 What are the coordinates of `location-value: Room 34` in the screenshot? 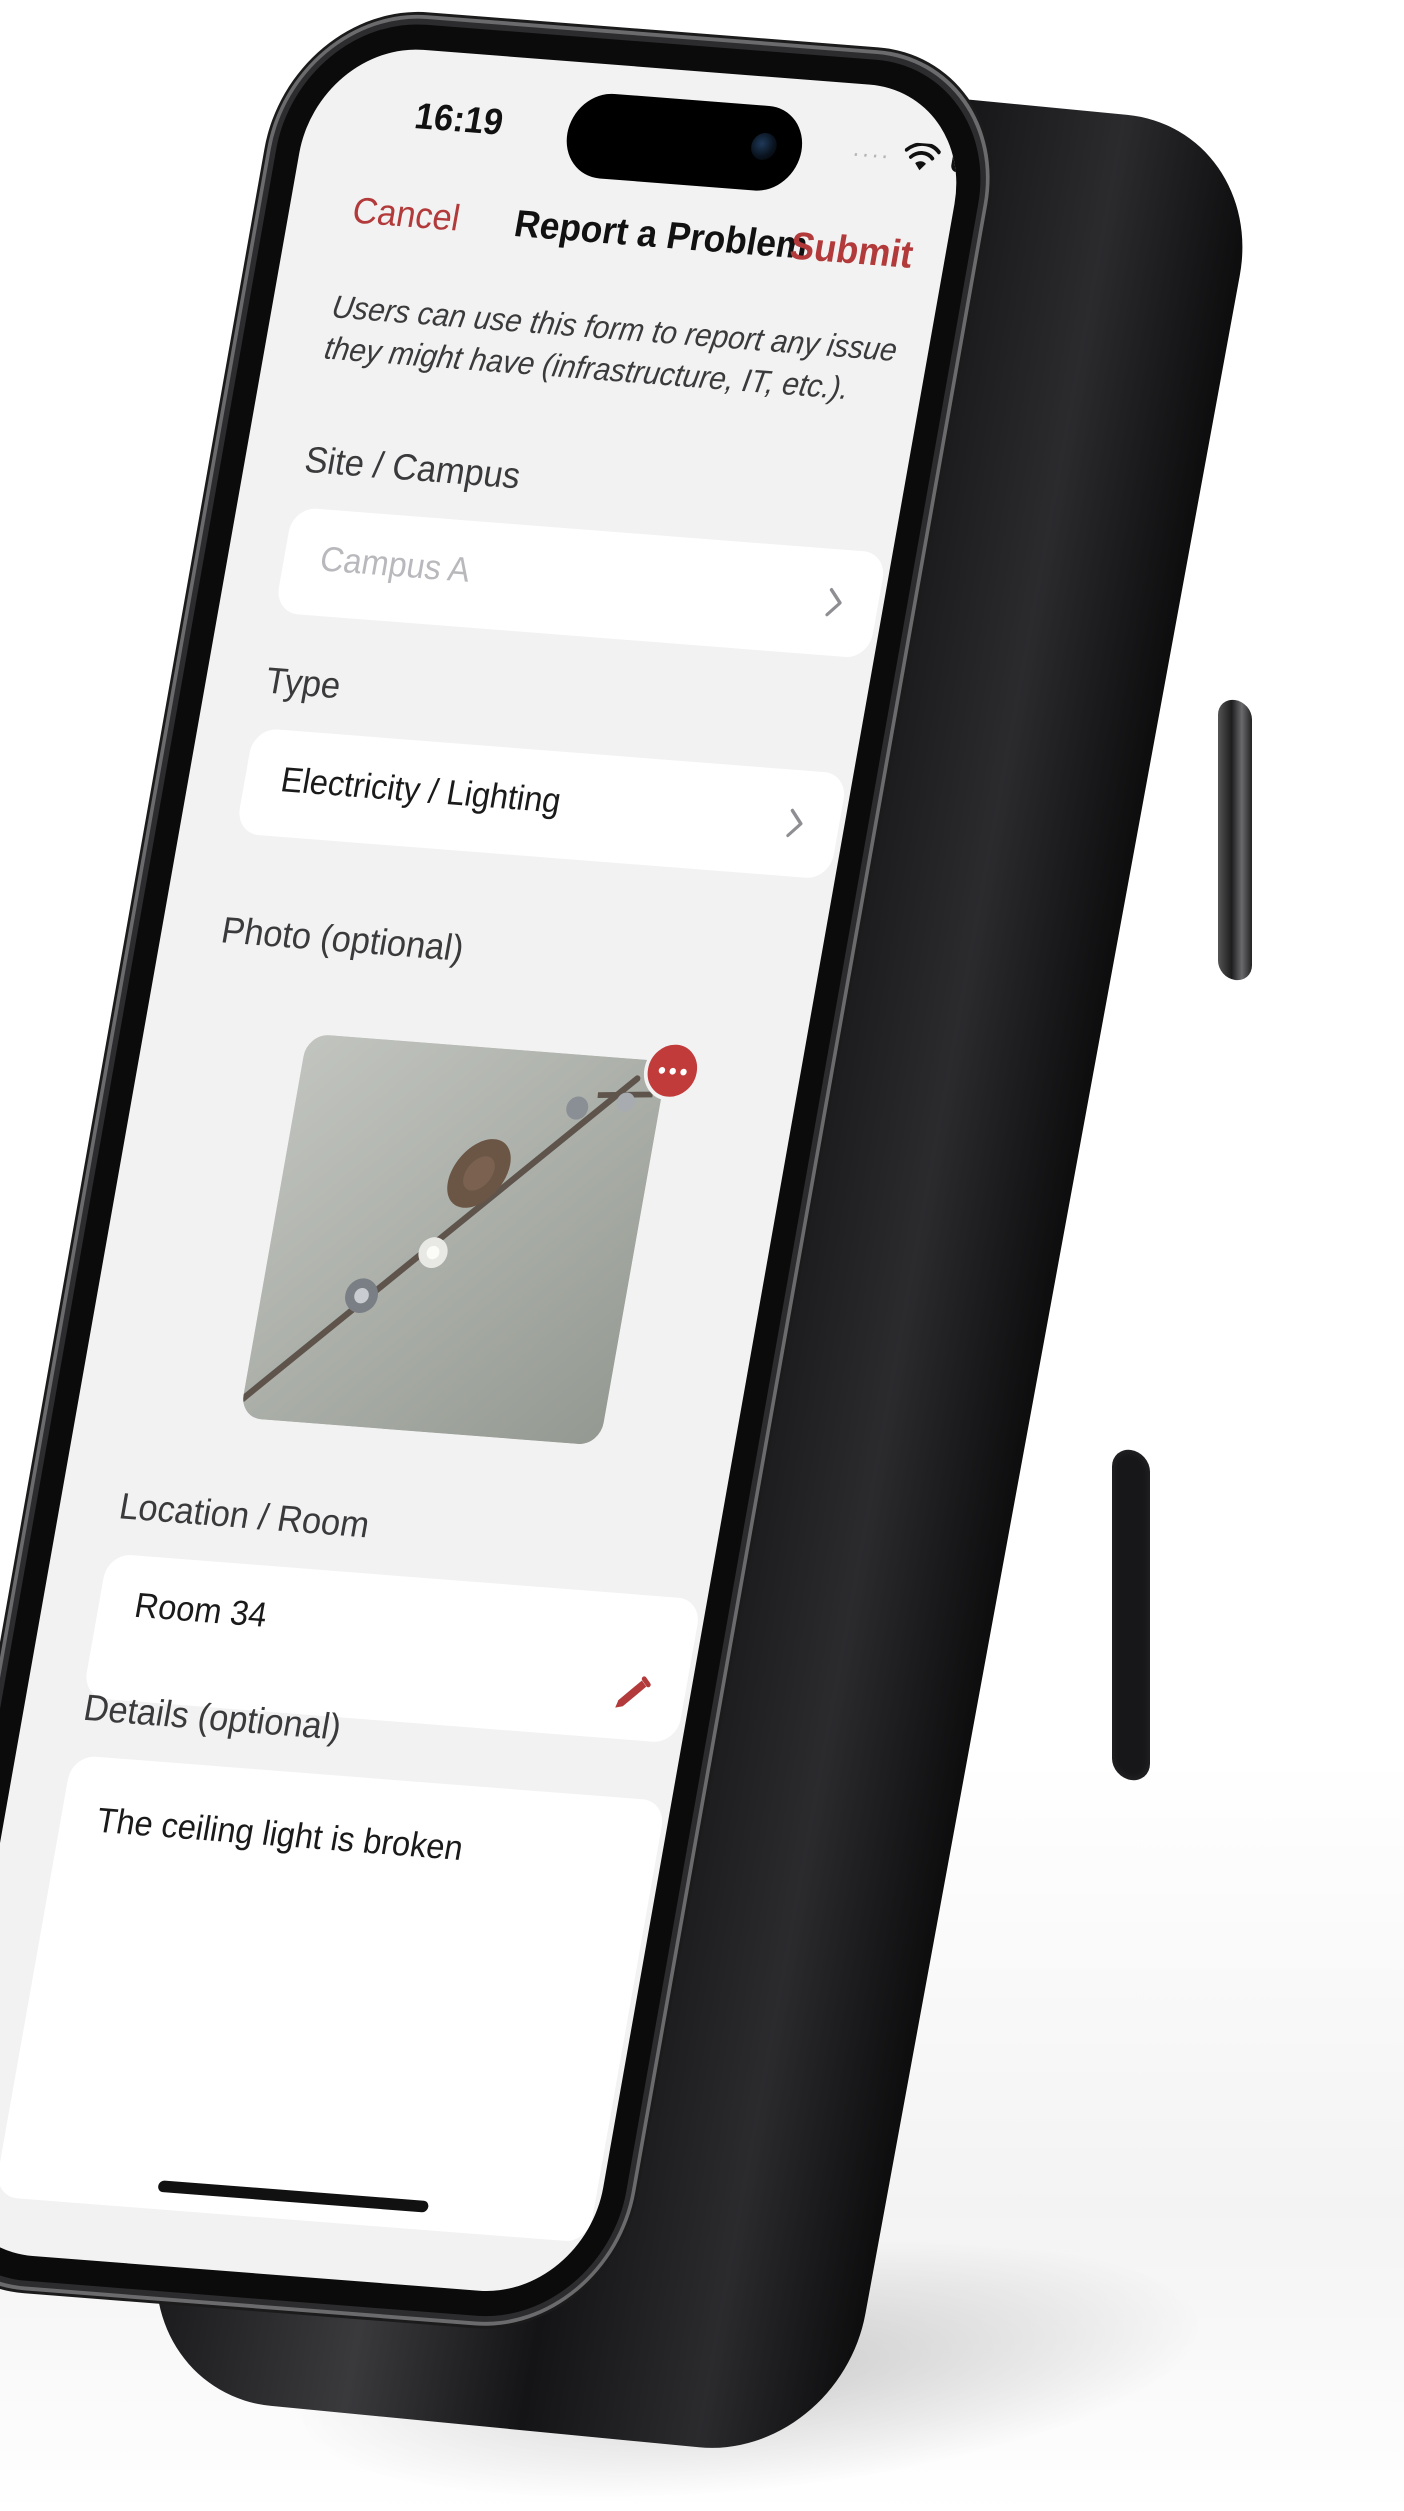 It's located at (201, 1609).